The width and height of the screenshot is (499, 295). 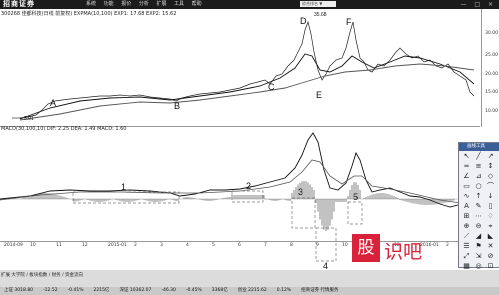 I want to click on draw-tool-icon: ↑, so click(x=478, y=196).